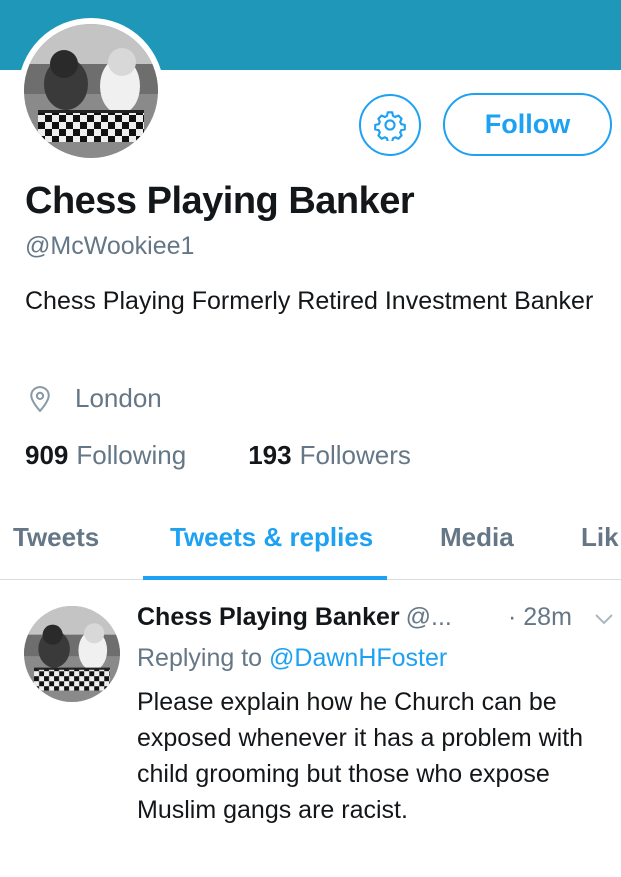 This screenshot has width=621, height=877. What do you see at coordinates (600, 537) in the screenshot?
I see `tab-likes: Lik` at bounding box center [600, 537].